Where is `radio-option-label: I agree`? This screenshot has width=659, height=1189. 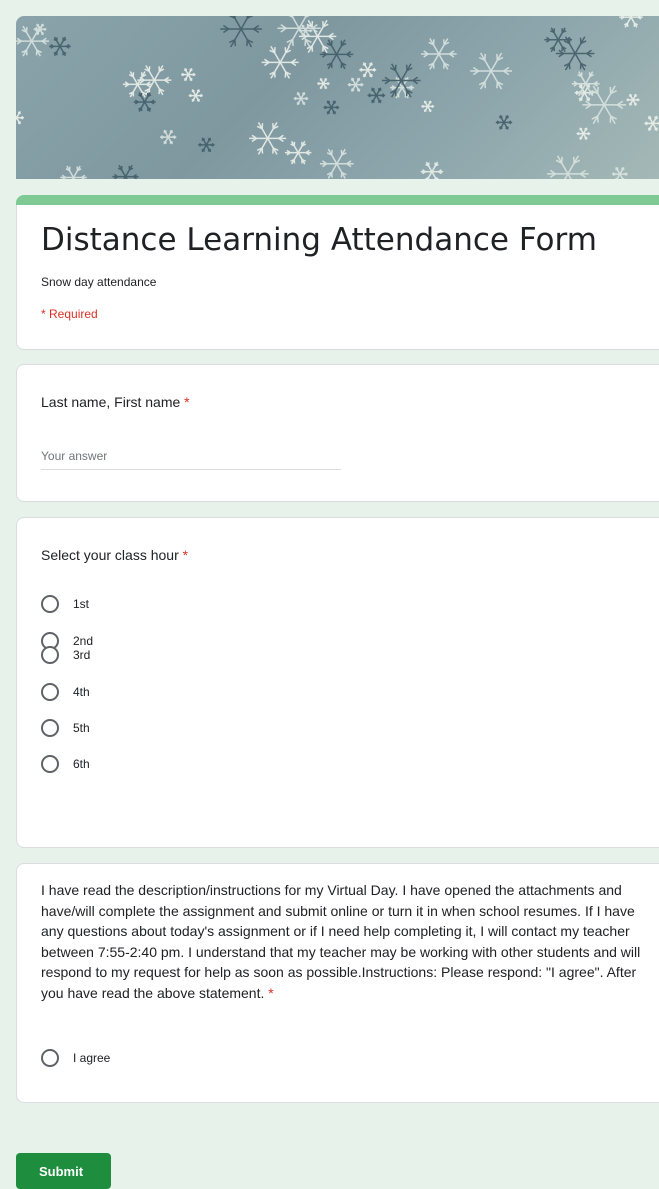
radio-option-label: I agree is located at coordinates (91, 1058).